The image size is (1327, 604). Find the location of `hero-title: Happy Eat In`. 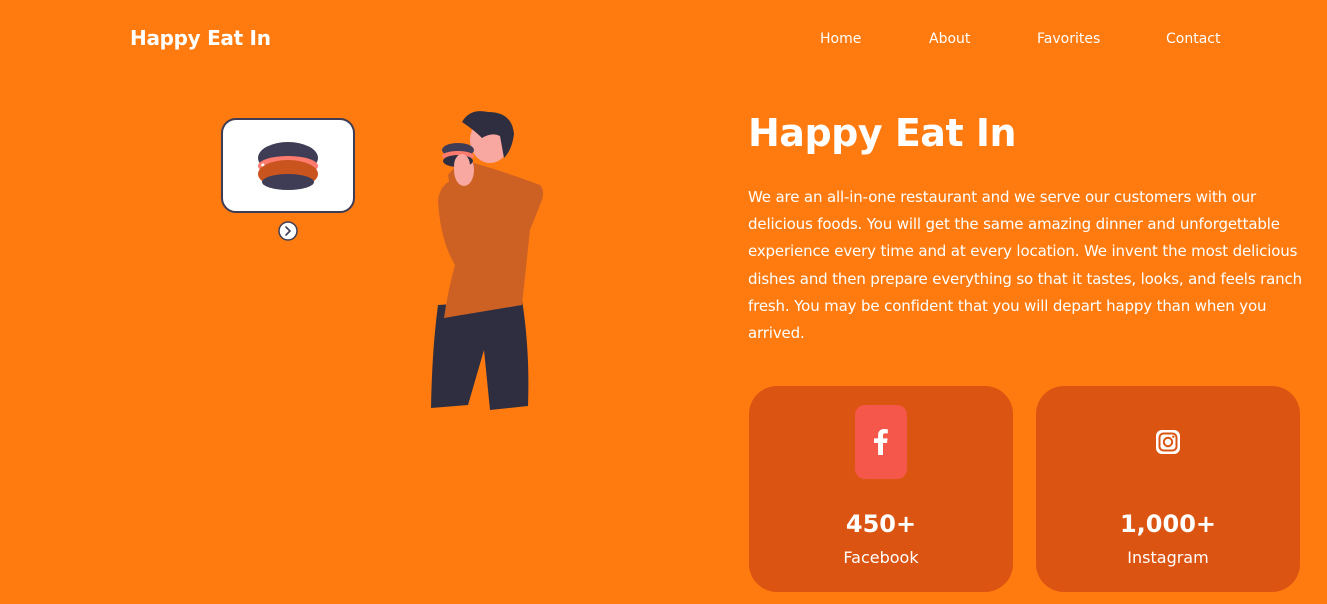

hero-title: Happy Eat In is located at coordinates (882, 133).